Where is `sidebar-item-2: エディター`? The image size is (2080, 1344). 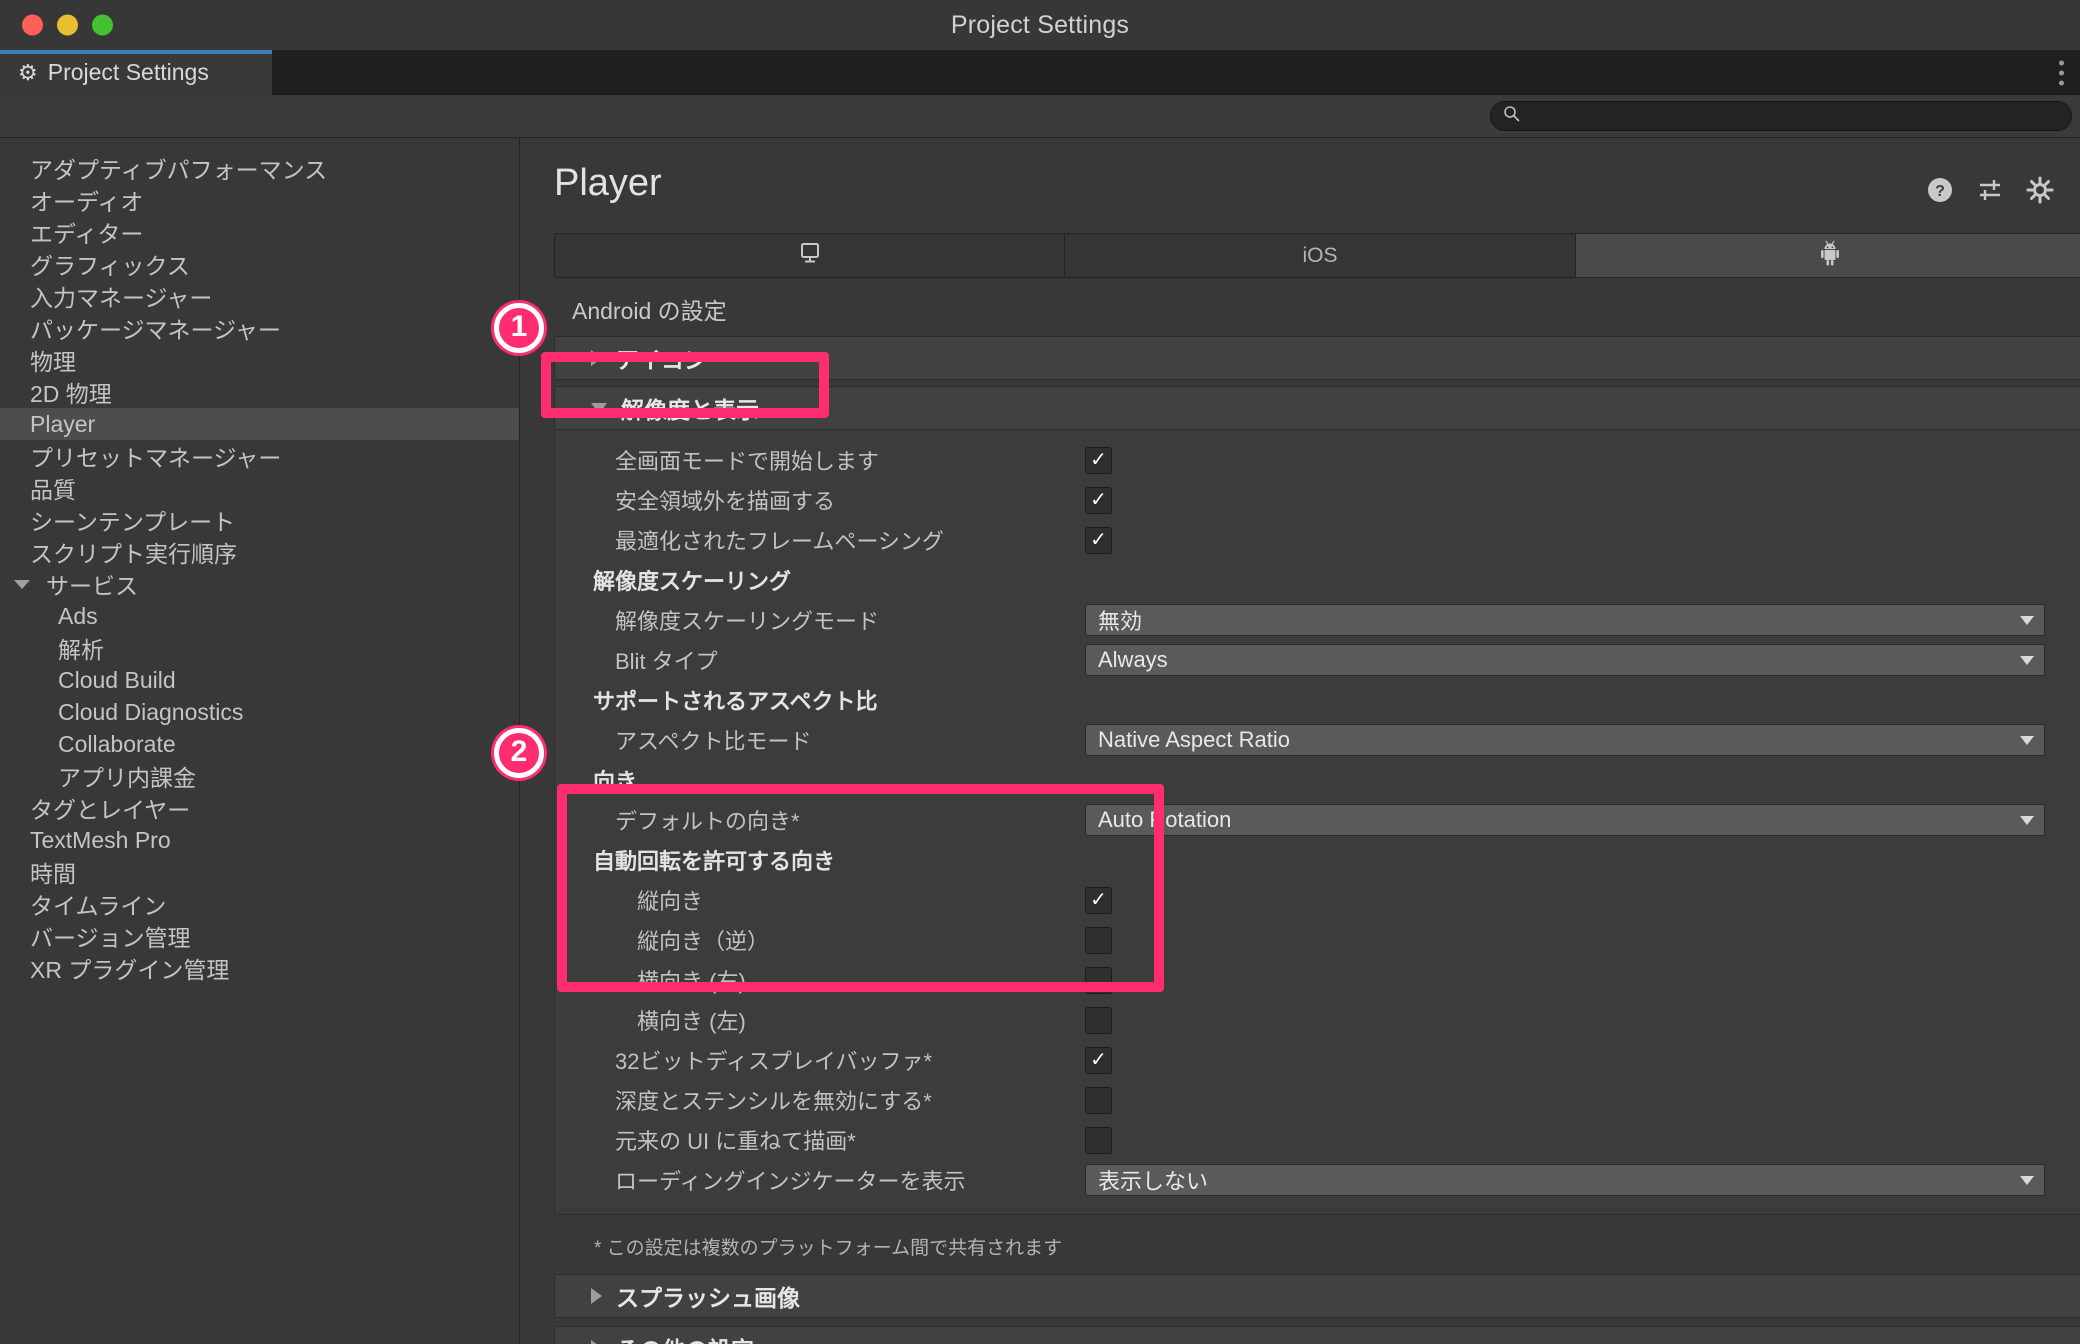
sidebar-item-2: エディター is located at coordinates (259, 232).